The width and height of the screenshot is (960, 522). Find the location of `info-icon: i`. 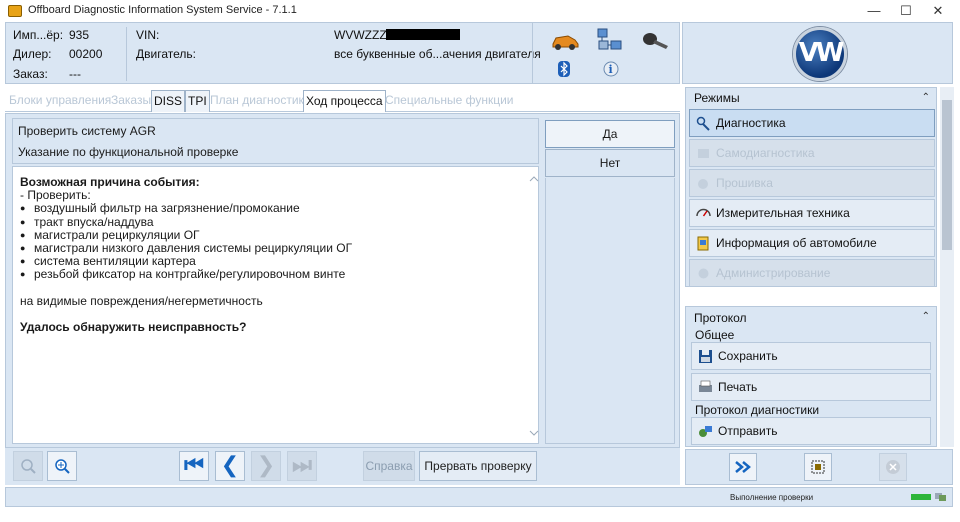

info-icon: i is located at coordinates (612, 69).